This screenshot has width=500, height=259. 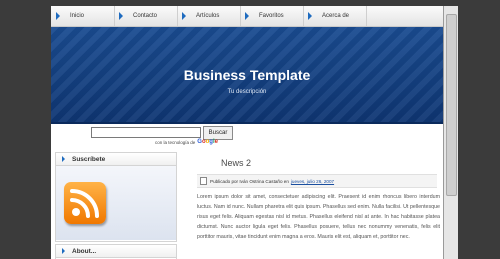 What do you see at coordinates (116, 159) in the screenshot?
I see `subscribe-header: Suscríbete` at bounding box center [116, 159].